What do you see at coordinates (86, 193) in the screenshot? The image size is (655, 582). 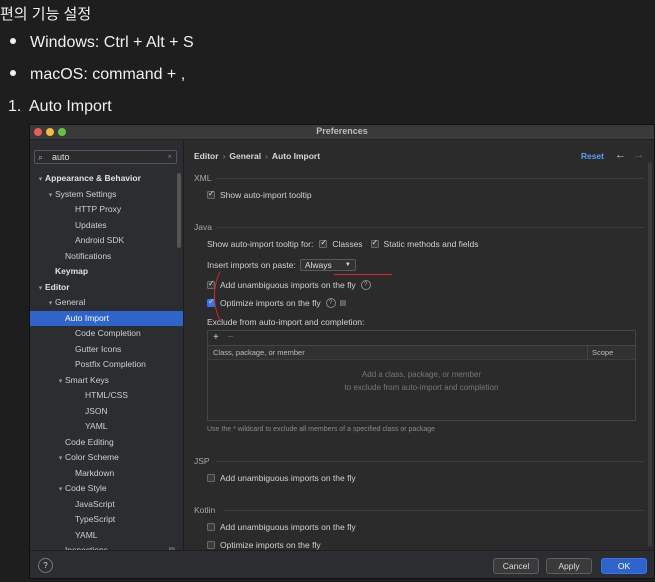 I see `sidebar-item-label: System Settings` at bounding box center [86, 193].